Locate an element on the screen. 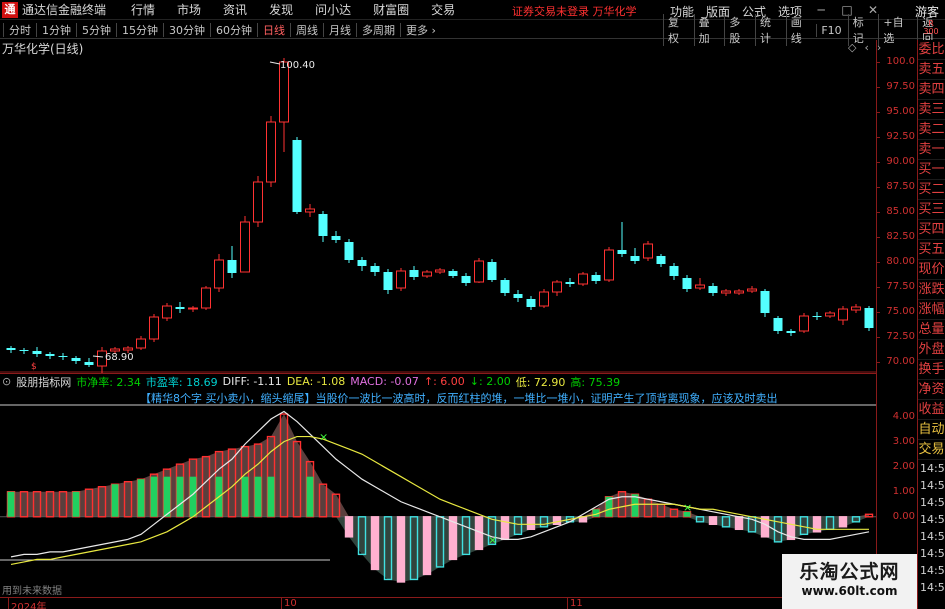 The height and width of the screenshot is (609, 945). sidebar-item: 总量 is located at coordinates (931, 330).